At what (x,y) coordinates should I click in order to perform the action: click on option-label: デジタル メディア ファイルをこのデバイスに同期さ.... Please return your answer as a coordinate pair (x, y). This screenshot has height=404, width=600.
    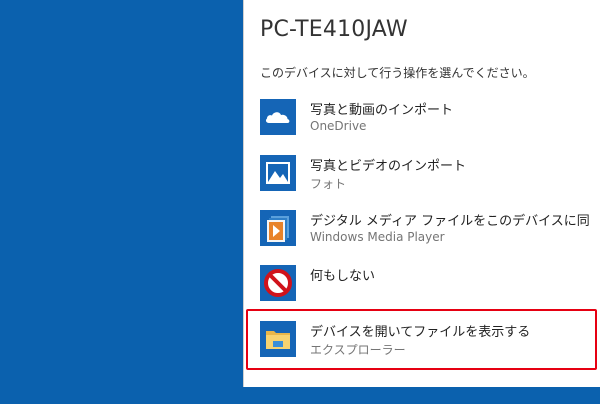
    Looking at the image, I should click on (450, 221).